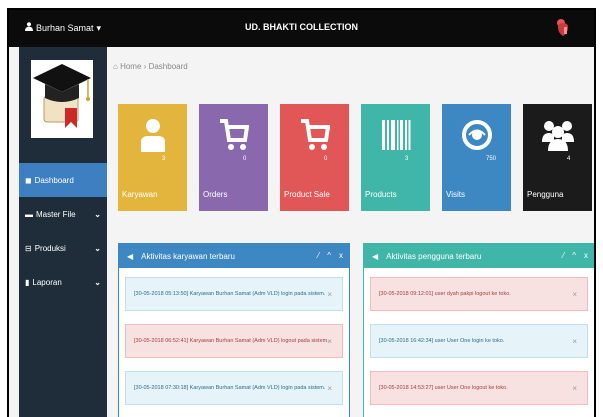  I want to click on breadcrumb: ⌂ Home › Dashboard, so click(150, 66).